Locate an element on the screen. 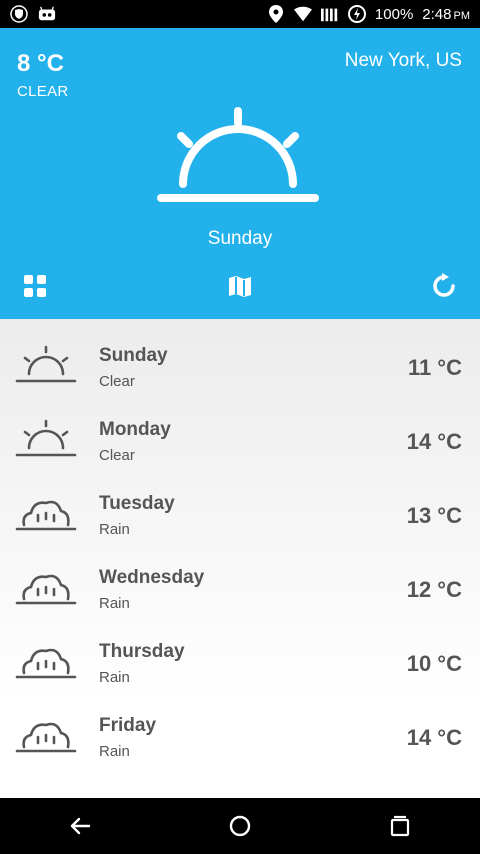 Image resolution: width=480 pixels, height=854 pixels. wifi-icon is located at coordinates (302, 14).